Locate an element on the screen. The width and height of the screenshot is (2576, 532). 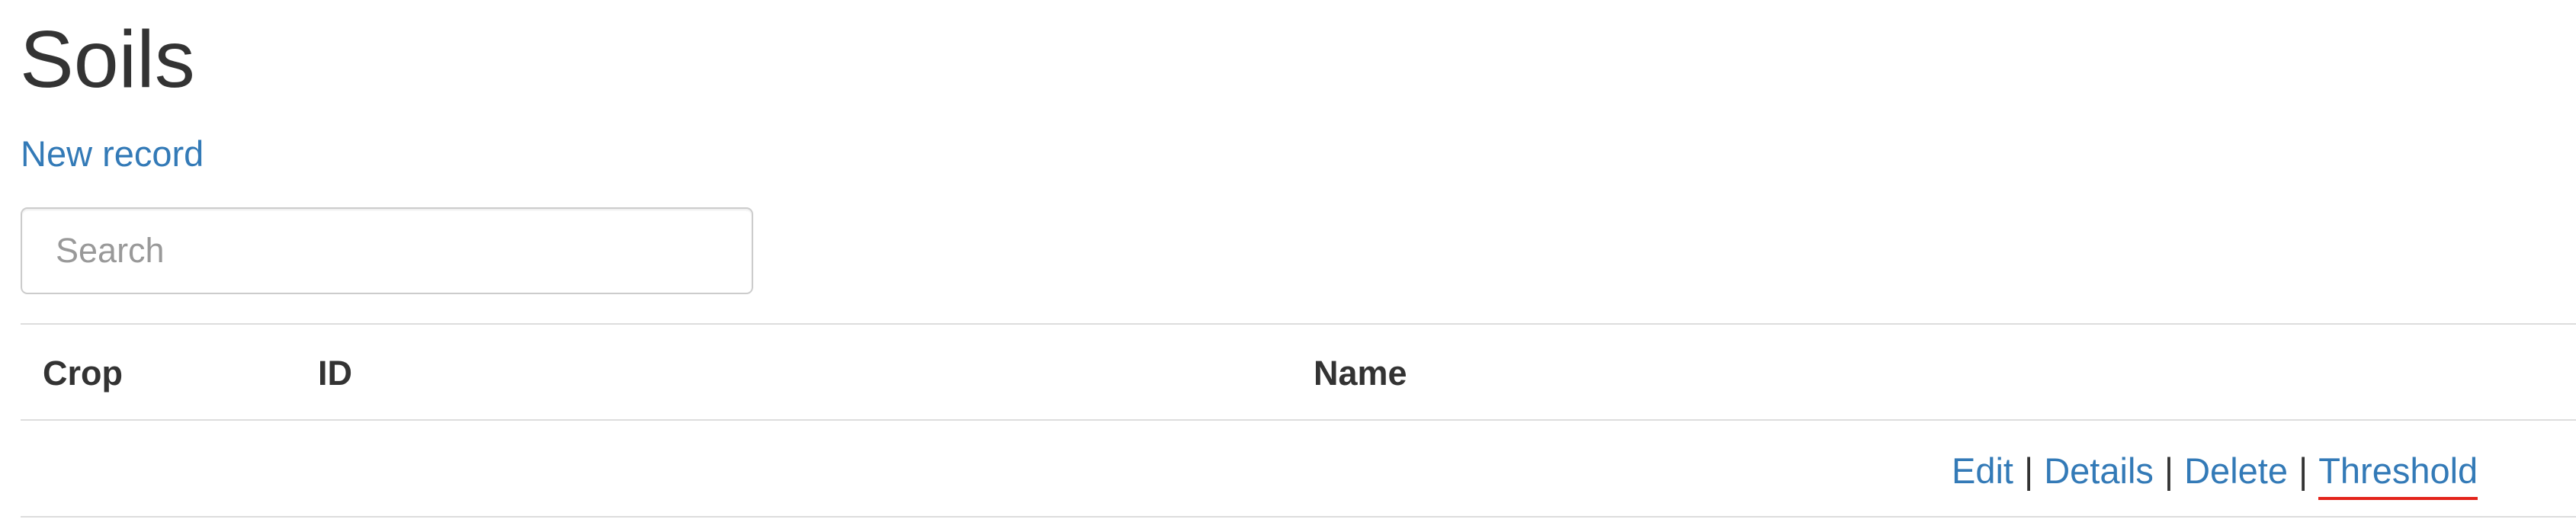
table-header-divider is located at coordinates (1298, 420).